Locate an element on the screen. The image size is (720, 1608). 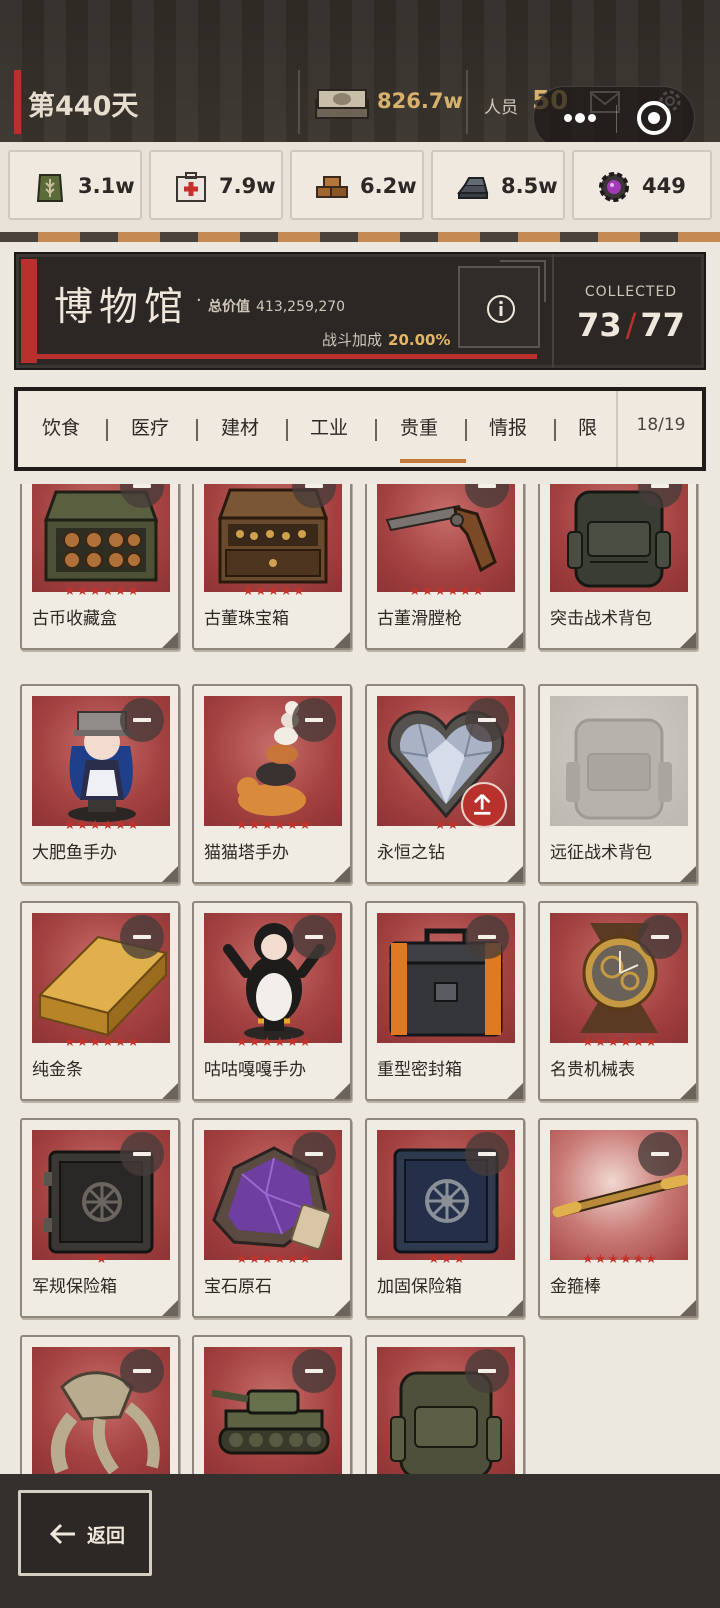
item-stars: ★★ is located at coordinates (447, 825).